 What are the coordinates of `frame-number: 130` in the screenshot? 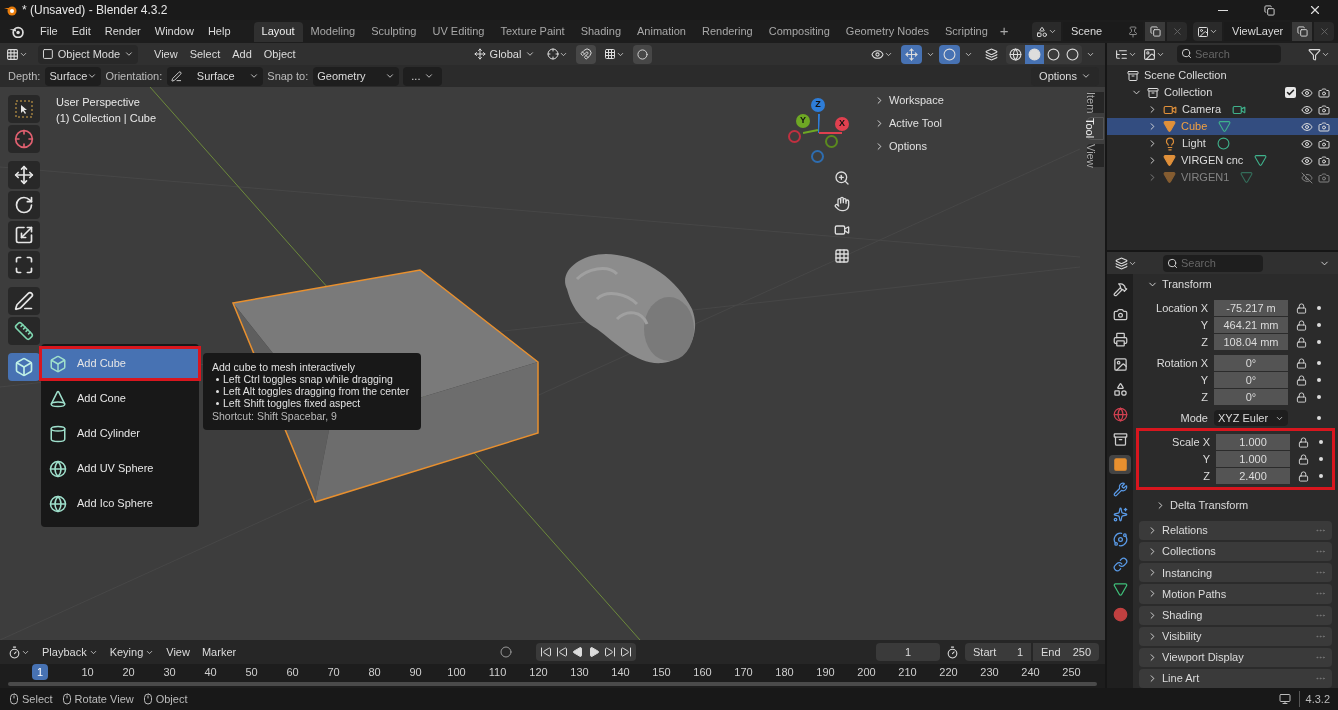 It's located at (579, 672).